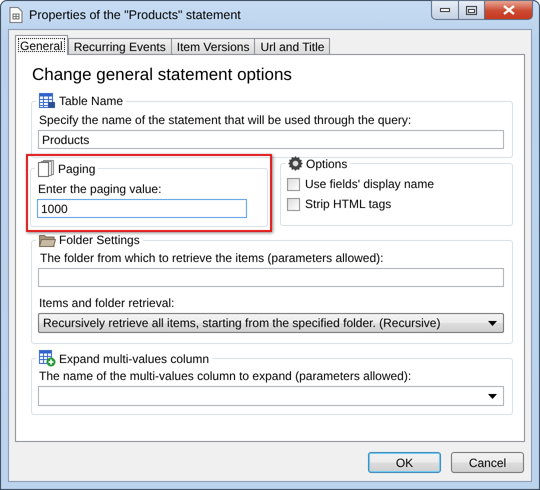  I want to click on field-label: Specify the name of the statement that will be used through the query:, so click(225, 120).